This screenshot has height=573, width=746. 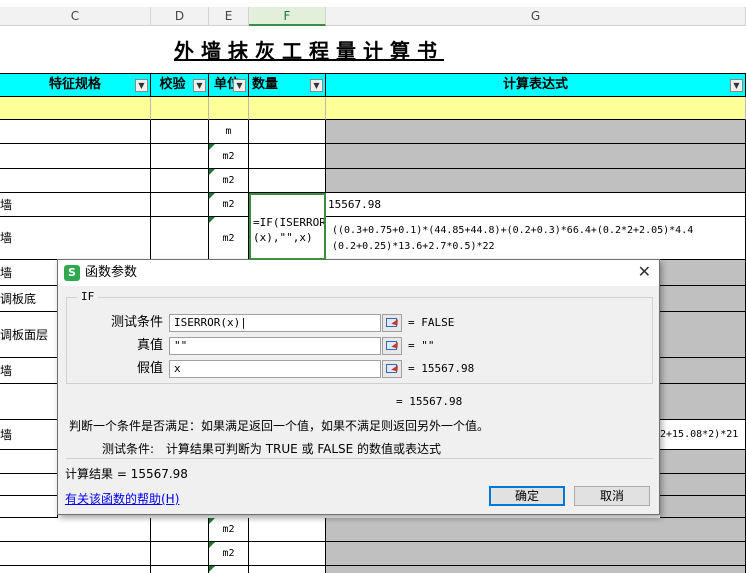 What do you see at coordinates (703, 435) in the screenshot?
I see `expression-cell: 2+15.08*2)*21` at bounding box center [703, 435].